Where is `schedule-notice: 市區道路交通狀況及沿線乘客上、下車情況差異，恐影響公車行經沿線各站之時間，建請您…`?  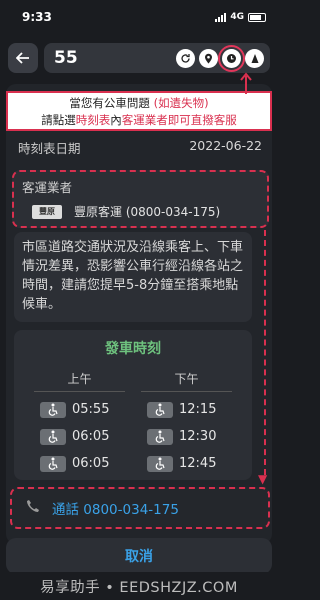 schedule-notice: 市區道路交通狀況及沿線乘客上、下車情況差異，恐影響公車行經沿線各站之時間，建請您… is located at coordinates (133, 277).